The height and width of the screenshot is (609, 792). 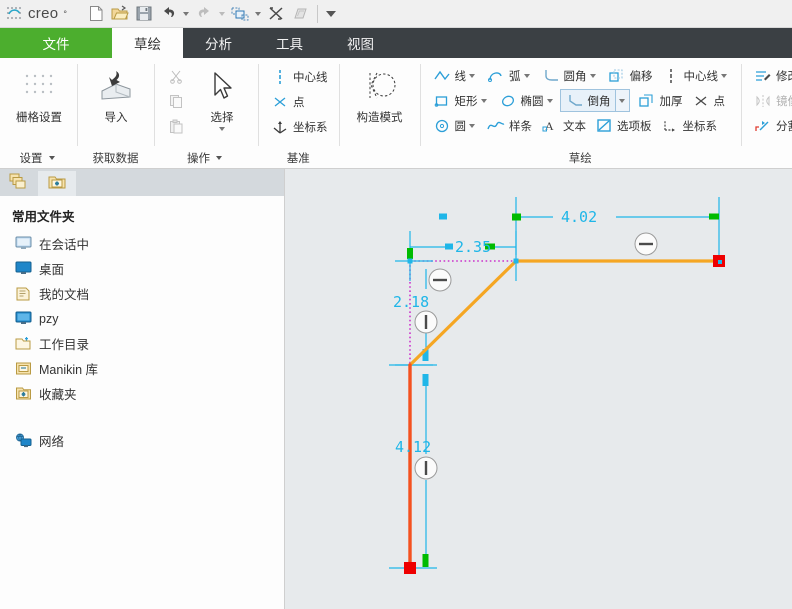 What do you see at coordinates (39, 94) in the screenshot?
I see `grid-settings-button: 栅格设置` at bounding box center [39, 94].